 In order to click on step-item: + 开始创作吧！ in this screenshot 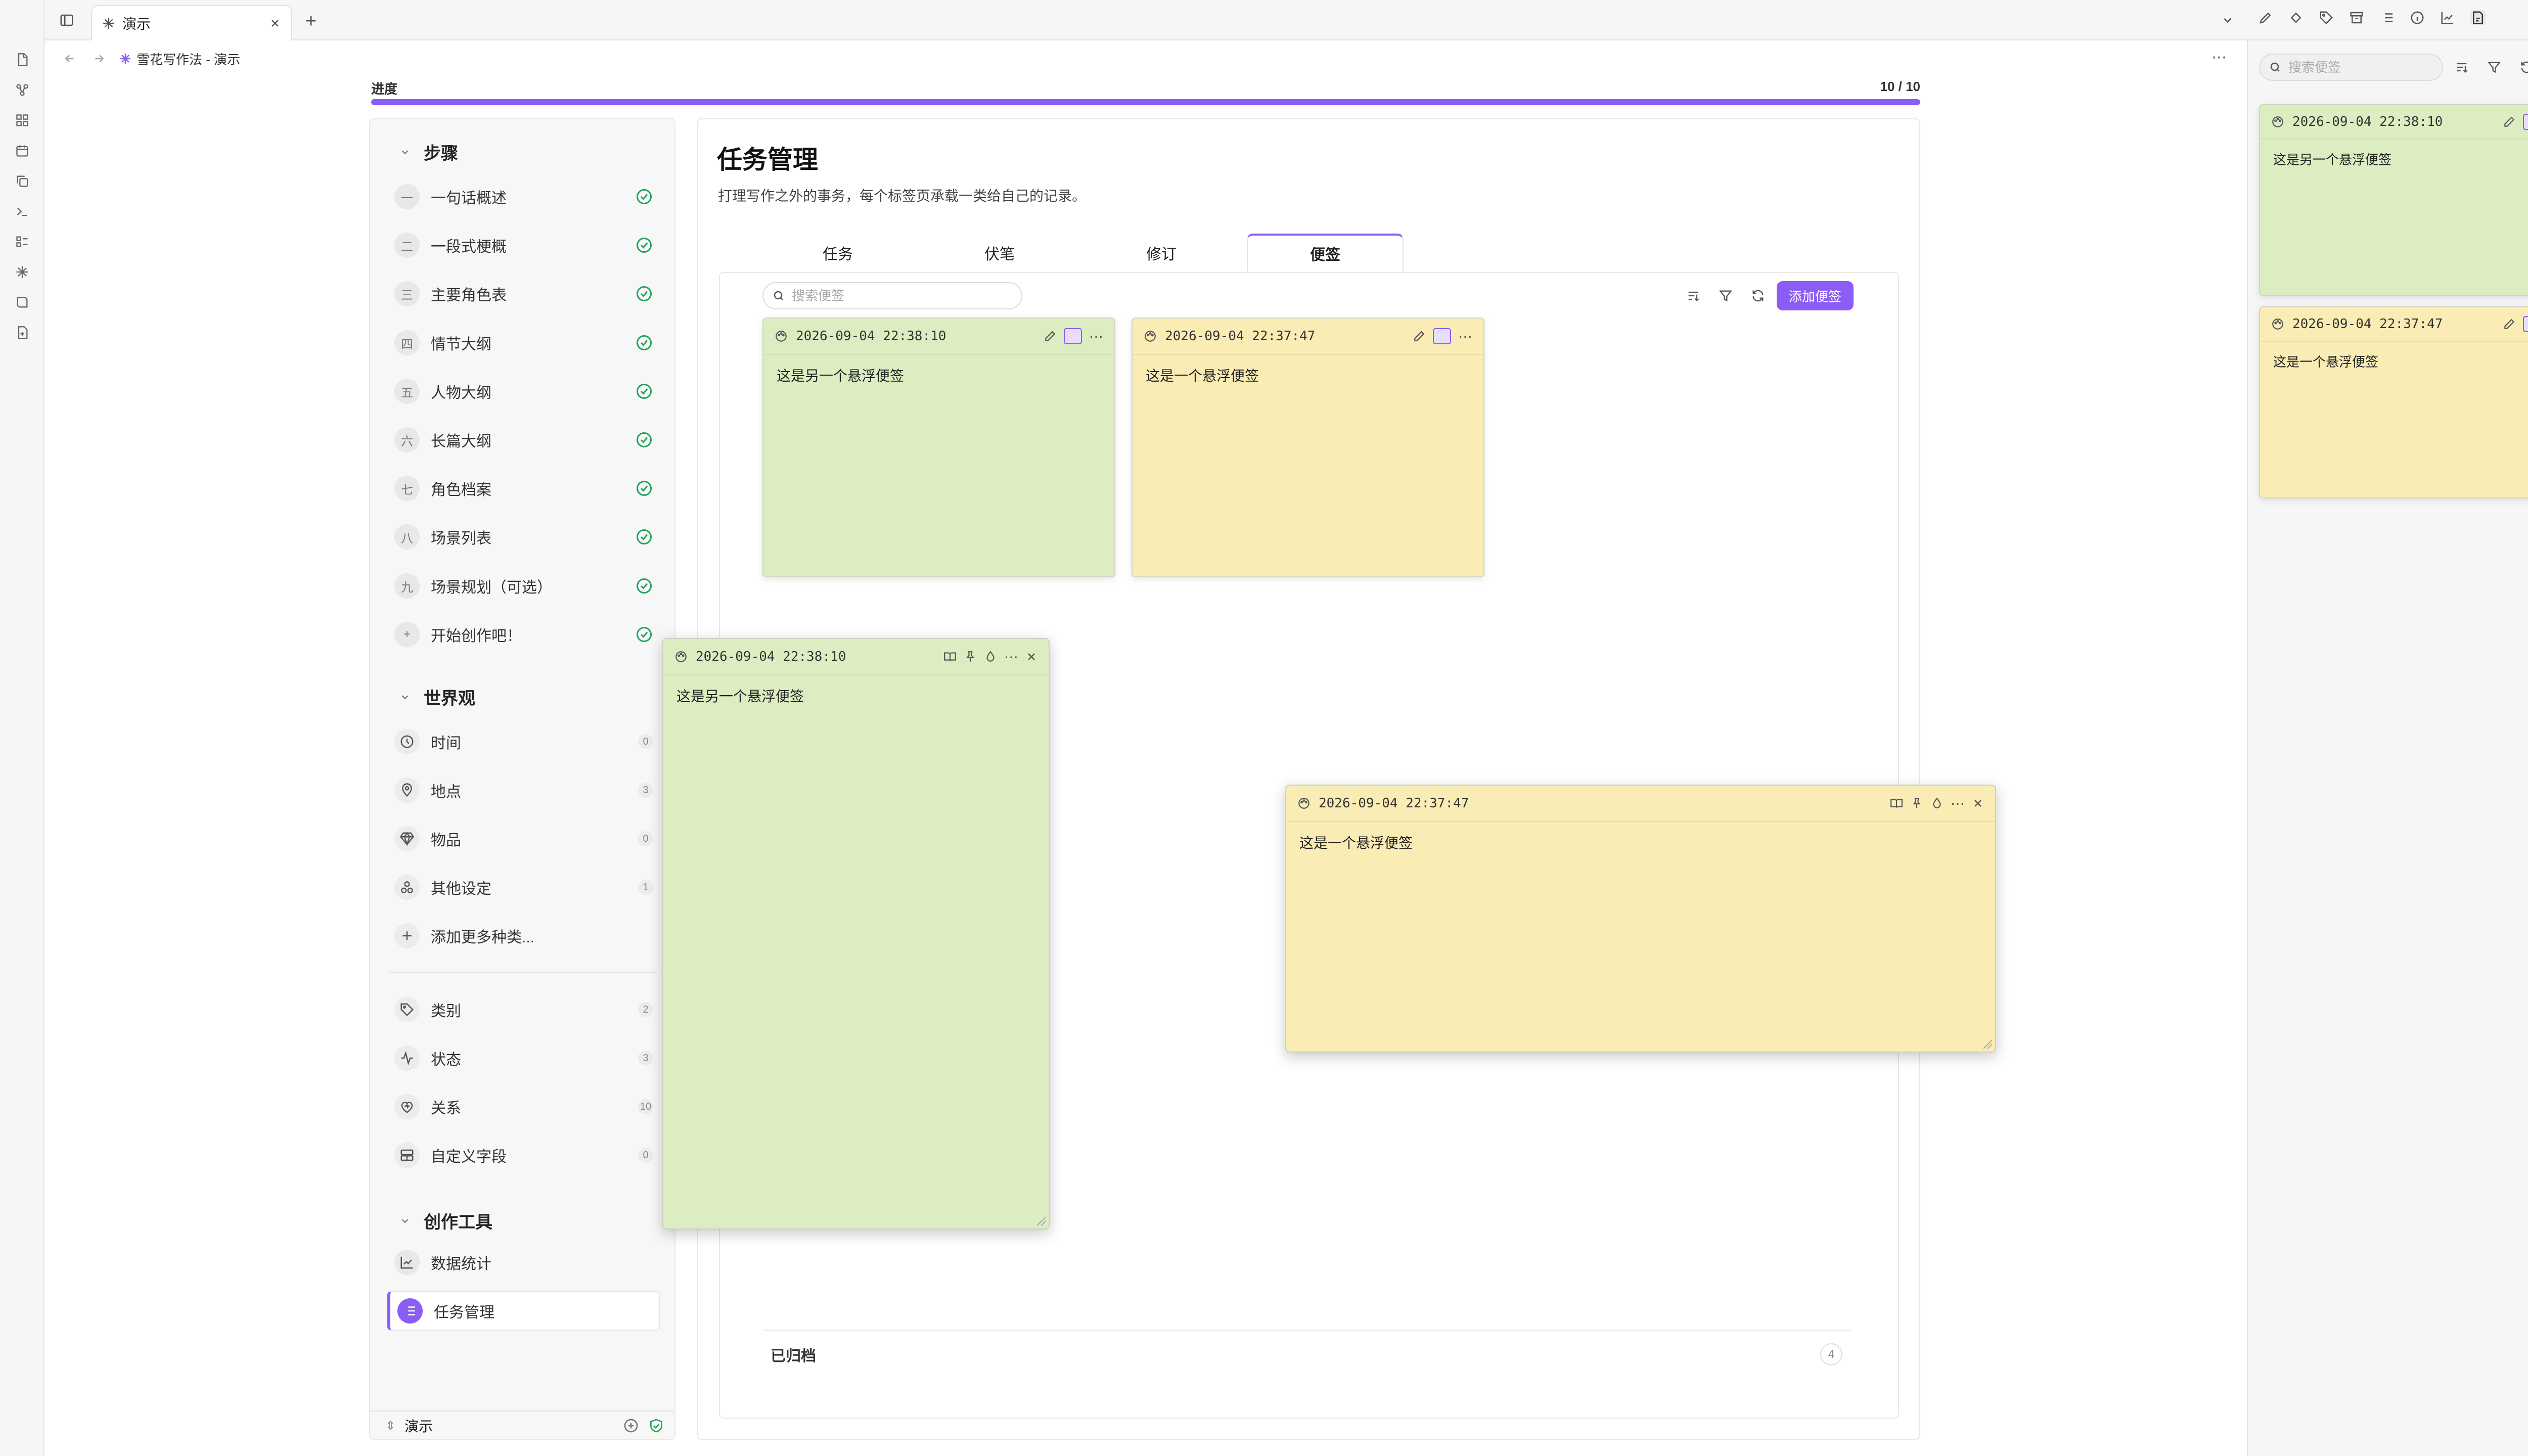, I will do `click(523, 634)`.